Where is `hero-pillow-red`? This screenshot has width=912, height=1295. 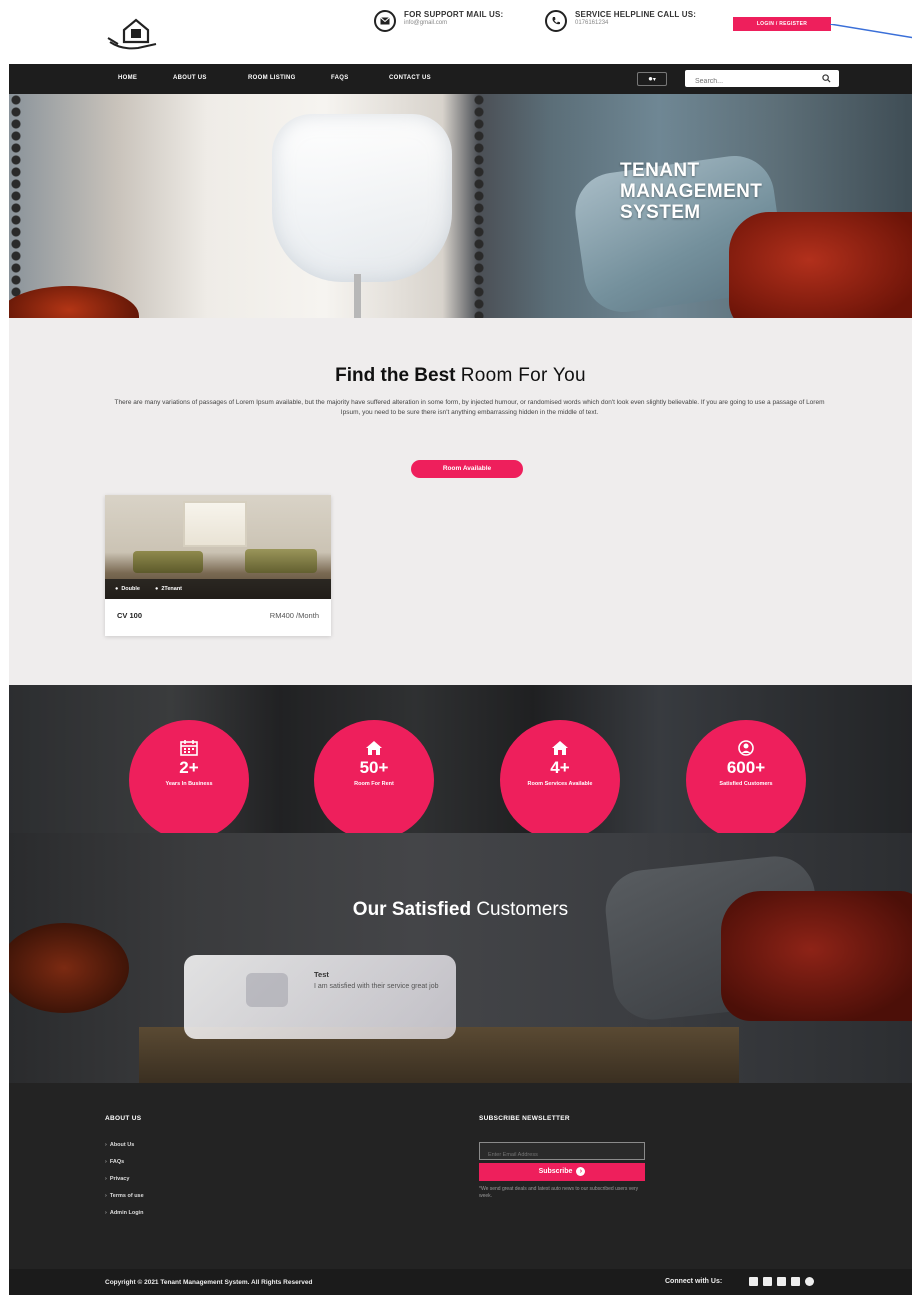 hero-pillow-red is located at coordinates (820, 265).